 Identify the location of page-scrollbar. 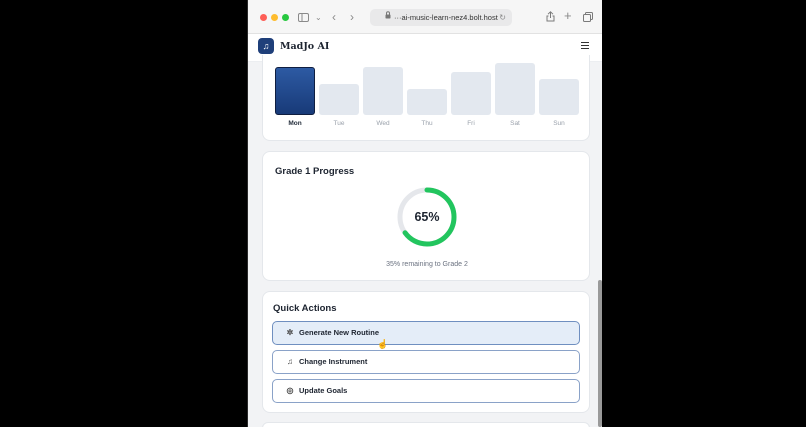
(600, 353).